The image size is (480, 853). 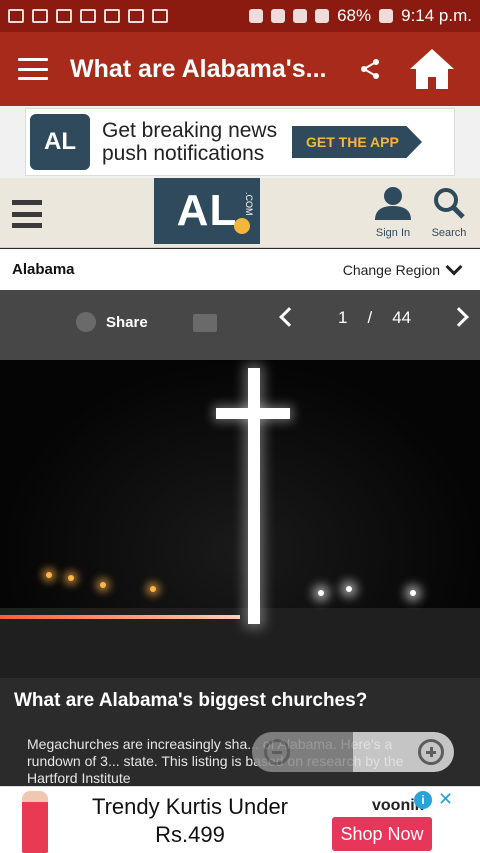 I want to click on youtube-icon, so click(x=136, y=16).